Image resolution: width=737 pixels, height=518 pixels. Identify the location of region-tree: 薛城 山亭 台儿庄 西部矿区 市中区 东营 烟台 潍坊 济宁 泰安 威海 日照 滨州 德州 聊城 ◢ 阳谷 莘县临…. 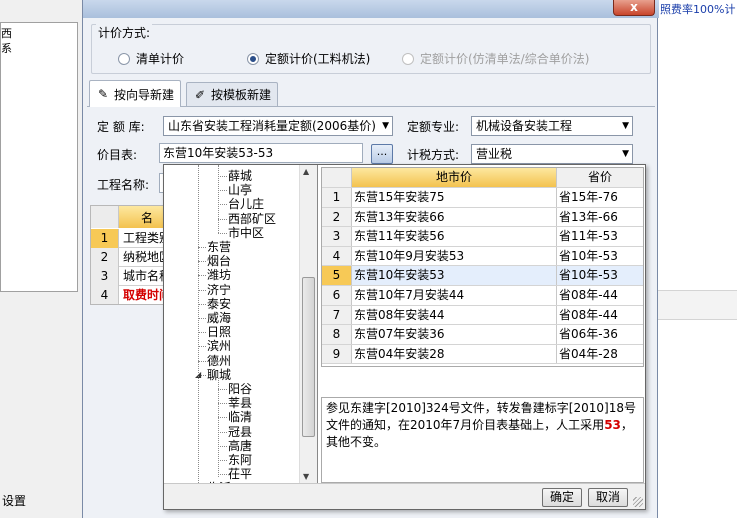
(241, 324).